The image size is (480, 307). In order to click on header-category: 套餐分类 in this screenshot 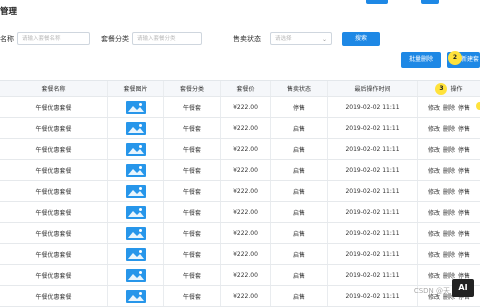, I will do `click(192, 88)`.